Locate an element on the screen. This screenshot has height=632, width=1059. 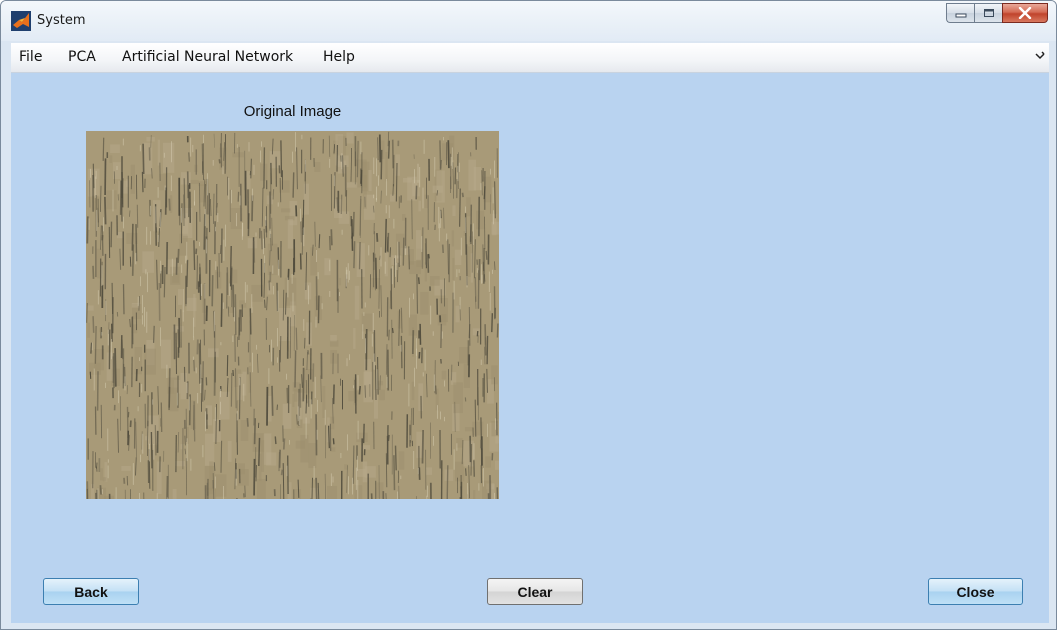
minimize-icon is located at coordinates (960, 15).